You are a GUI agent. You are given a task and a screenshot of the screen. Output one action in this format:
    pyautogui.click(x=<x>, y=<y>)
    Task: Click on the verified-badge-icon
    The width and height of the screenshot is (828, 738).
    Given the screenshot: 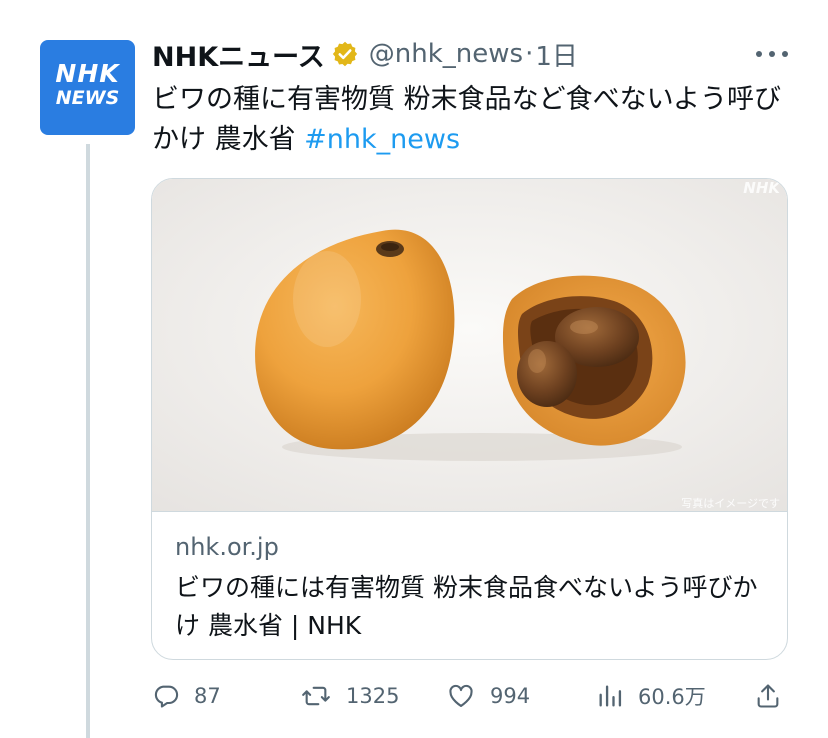 What is the action you would take?
    pyautogui.click(x=345, y=54)
    